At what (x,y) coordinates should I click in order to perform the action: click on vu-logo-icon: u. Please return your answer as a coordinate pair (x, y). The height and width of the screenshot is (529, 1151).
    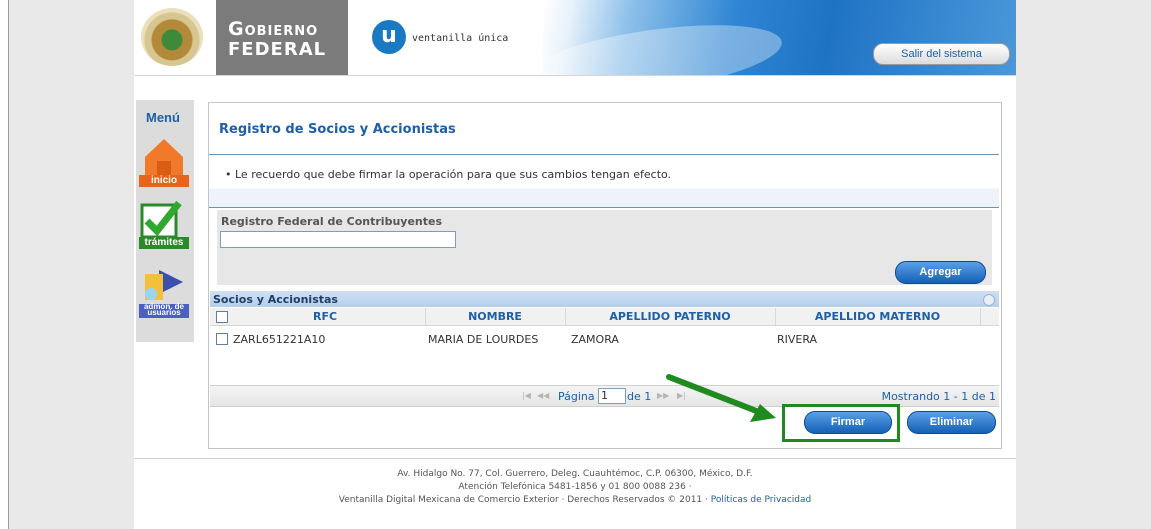
    Looking at the image, I should click on (389, 37).